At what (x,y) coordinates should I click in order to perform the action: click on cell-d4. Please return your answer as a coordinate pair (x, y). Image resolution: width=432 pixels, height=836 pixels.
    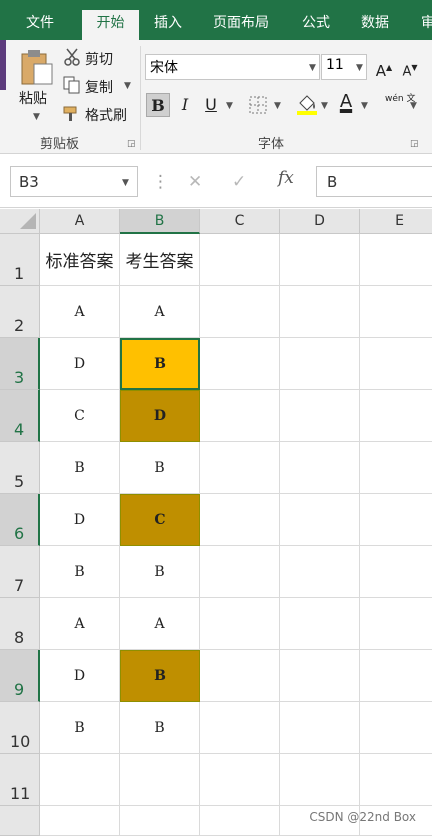
    Looking at the image, I should click on (320, 416).